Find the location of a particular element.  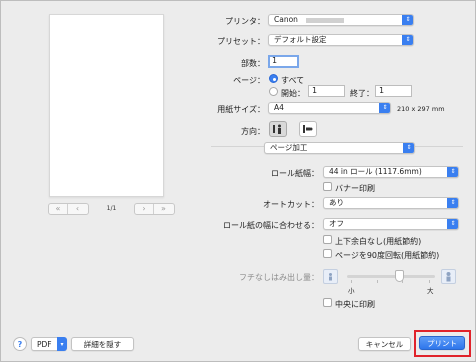

overflow-slider-knob is located at coordinates (400, 276).